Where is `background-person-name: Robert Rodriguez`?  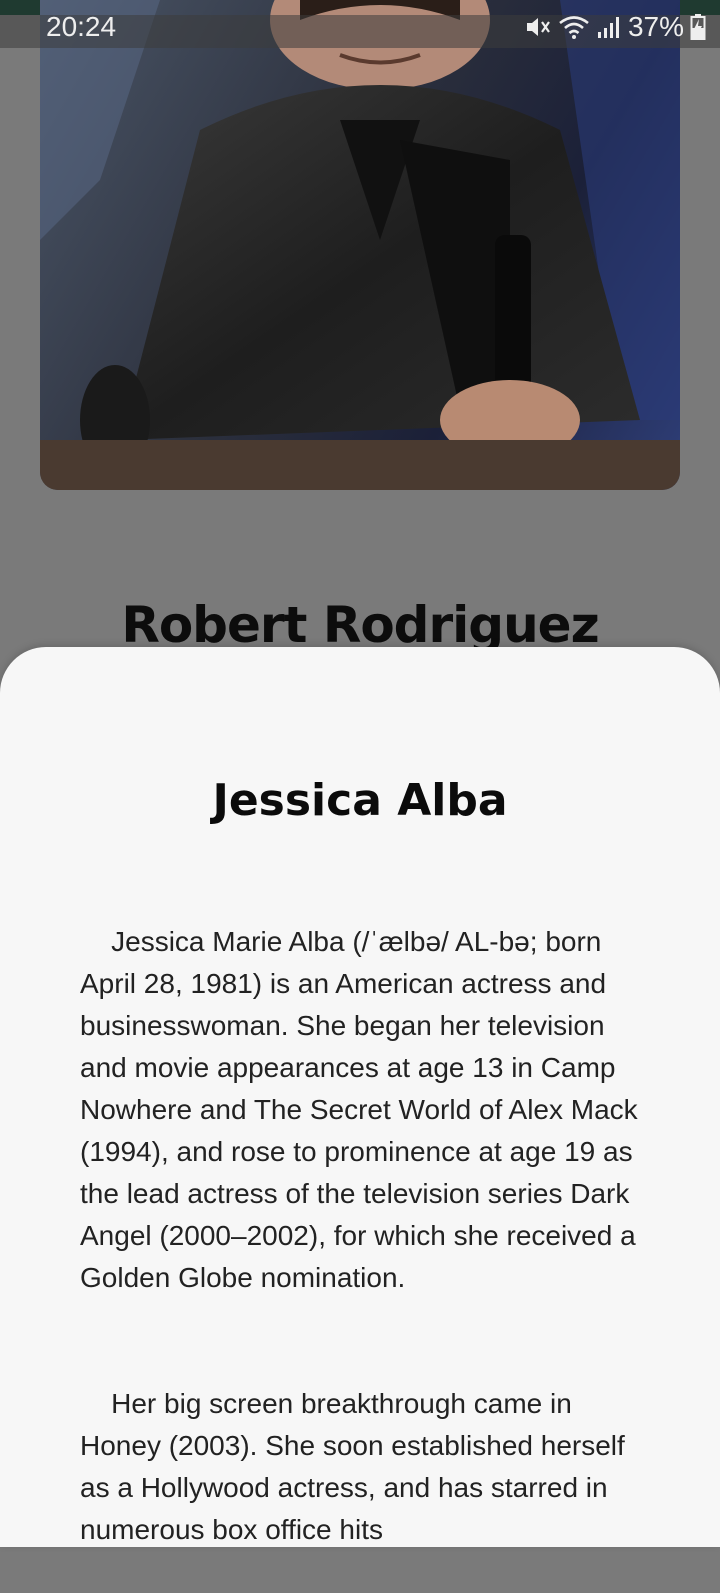
background-person-name: Robert Rodriguez is located at coordinates (360, 625).